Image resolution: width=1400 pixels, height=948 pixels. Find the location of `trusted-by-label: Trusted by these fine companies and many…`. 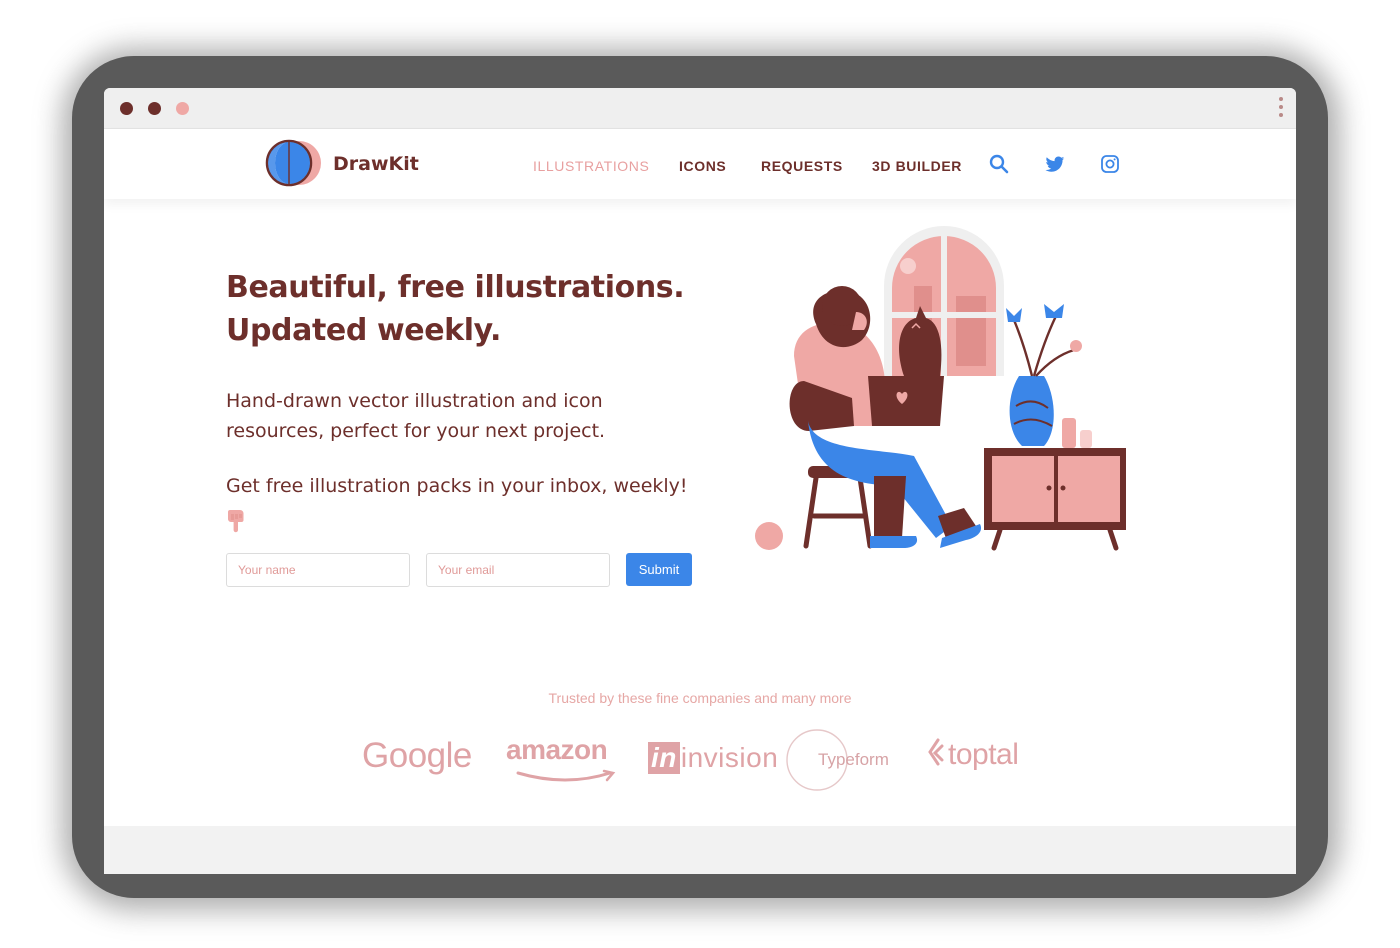

trusted-by-label: Trusted by these fine companies and many… is located at coordinates (700, 698).